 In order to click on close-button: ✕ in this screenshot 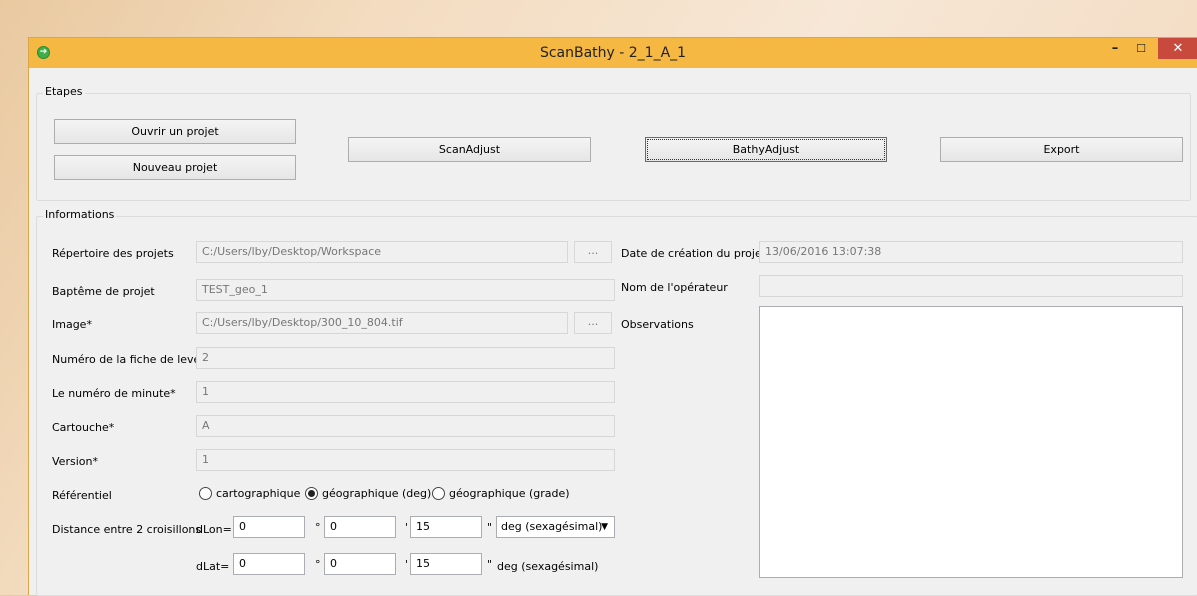, I will do `click(1177, 48)`.